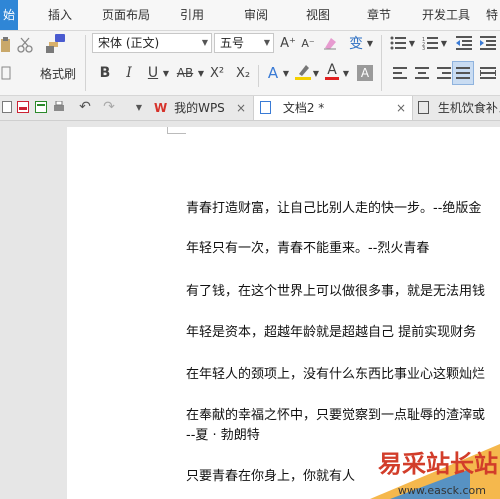 The height and width of the screenshot is (499, 500). I want to click on redo-icon: ↷, so click(109, 107).